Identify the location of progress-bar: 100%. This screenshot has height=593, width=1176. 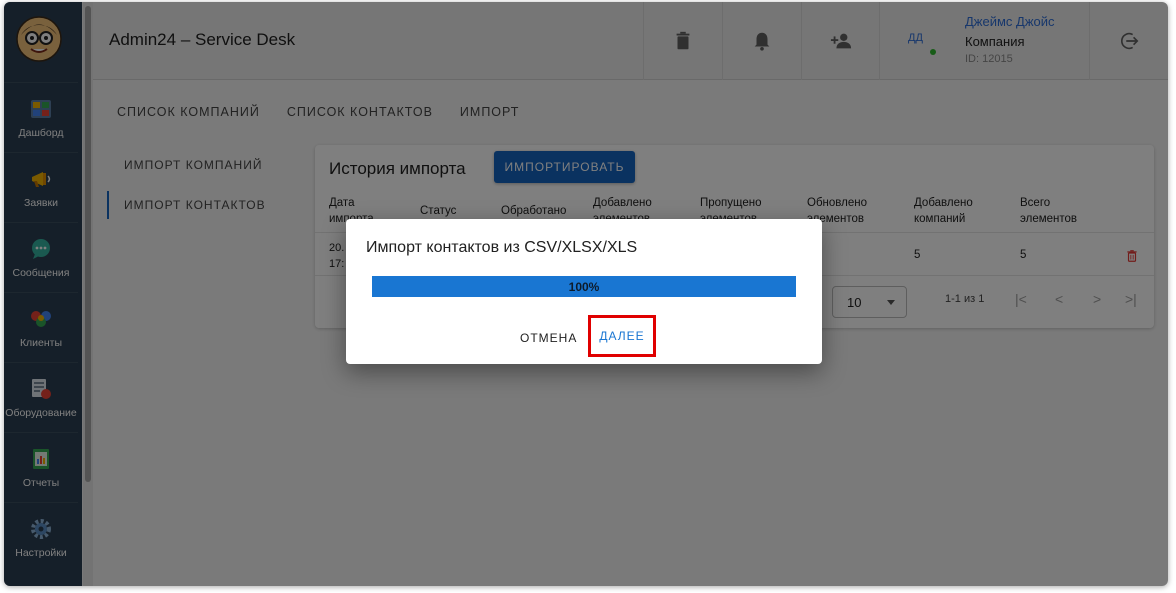
(584, 286).